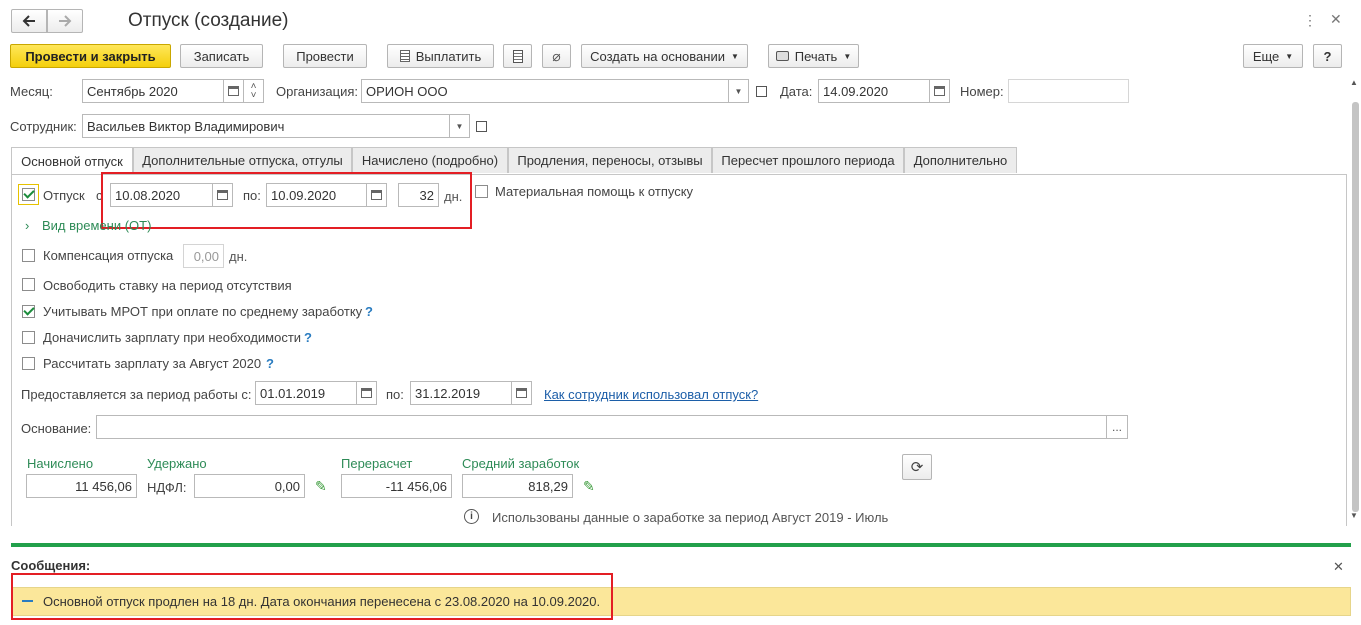 This screenshot has height=625, width=1361. What do you see at coordinates (1310, 20) in the screenshot?
I see `more-menu-icon: ⋮` at bounding box center [1310, 20].